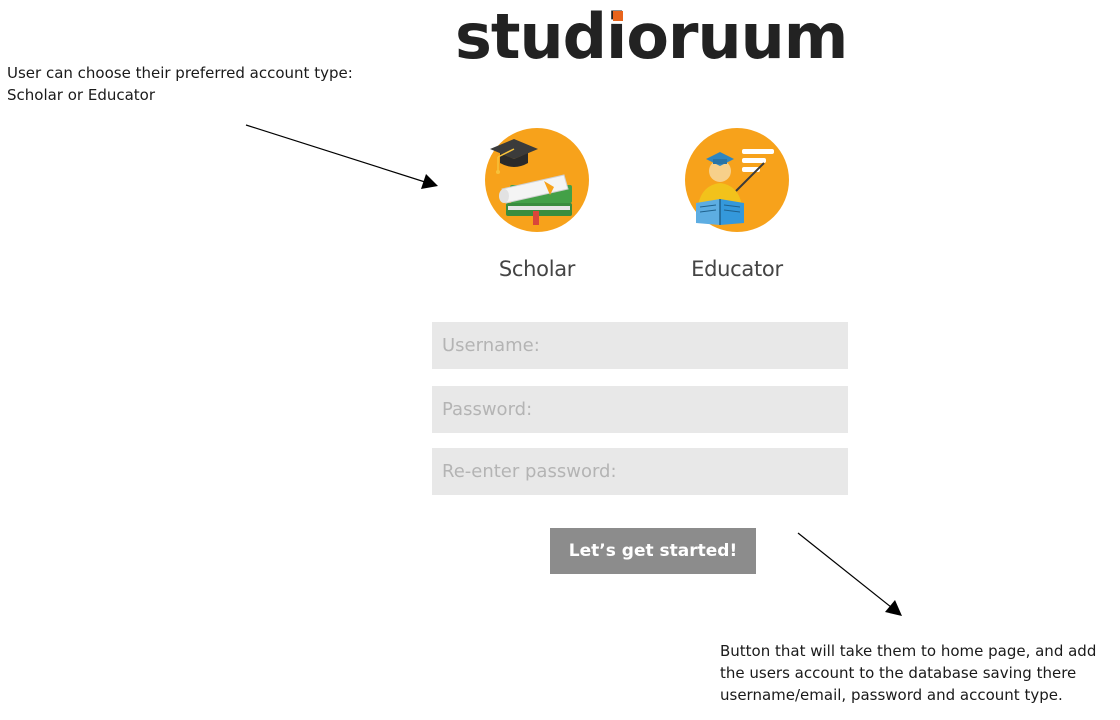 Image resolution: width=1120 pixels, height=720 pixels. What do you see at coordinates (737, 180) in the screenshot?
I see `educator-icon` at bounding box center [737, 180].